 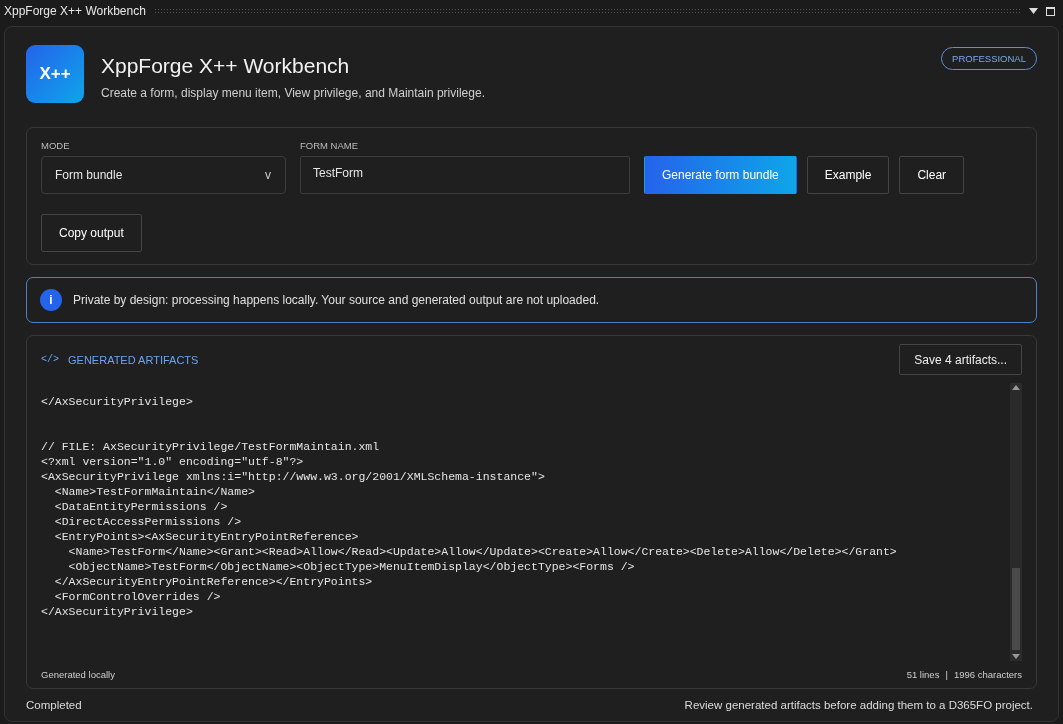 What do you see at coordinates (932, 175) in the screenshot?
I see `action-button: Clear` at bounding box center [932, 175].